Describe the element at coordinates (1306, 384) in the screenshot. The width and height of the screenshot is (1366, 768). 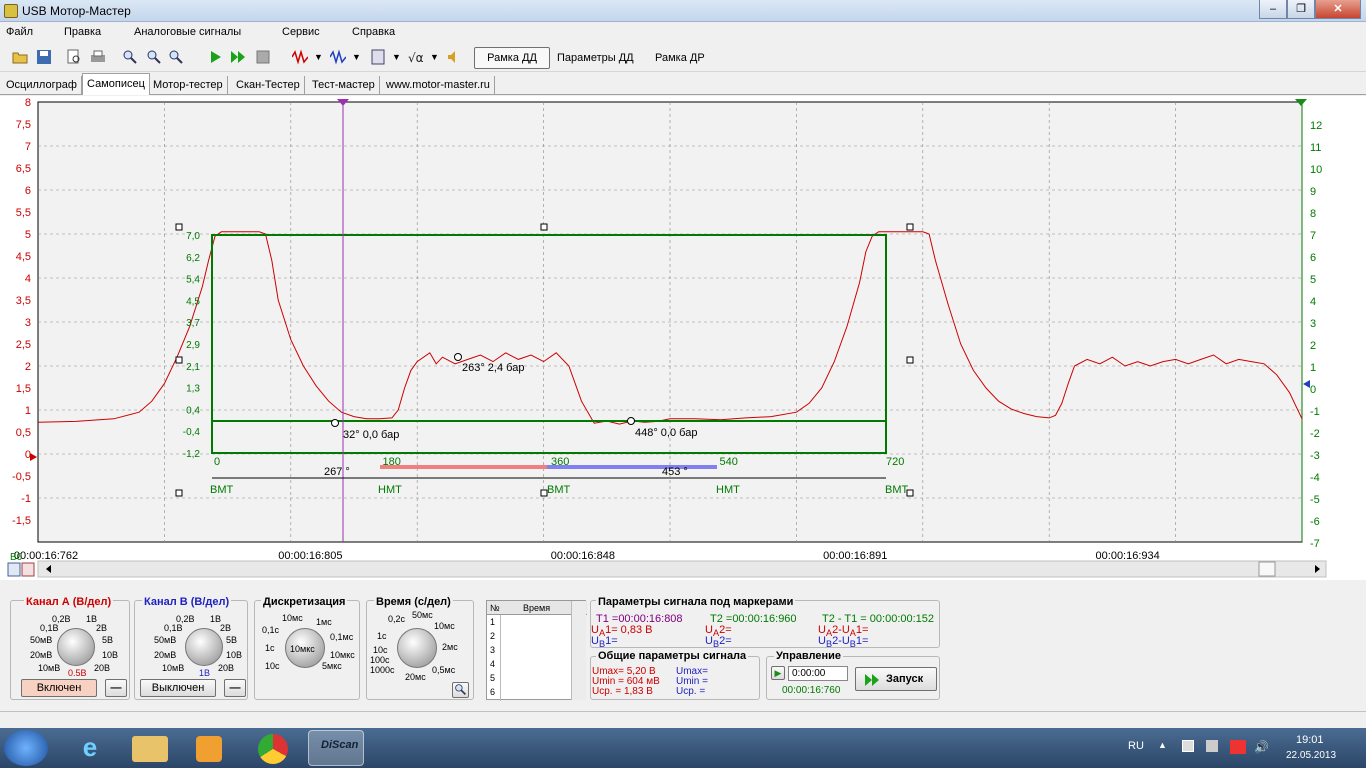
I see `channel-b-zero-marker` at that location.